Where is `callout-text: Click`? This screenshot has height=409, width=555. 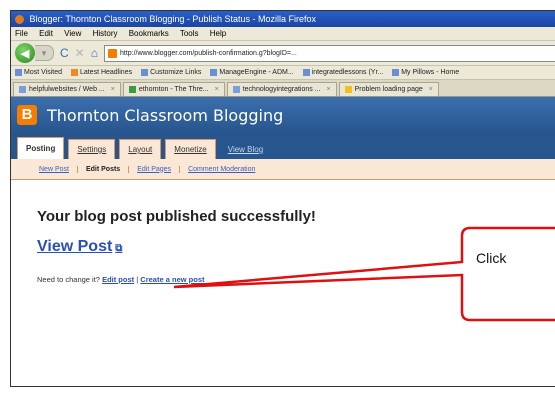 callout-text: Click is located at coordinates (491, 258).